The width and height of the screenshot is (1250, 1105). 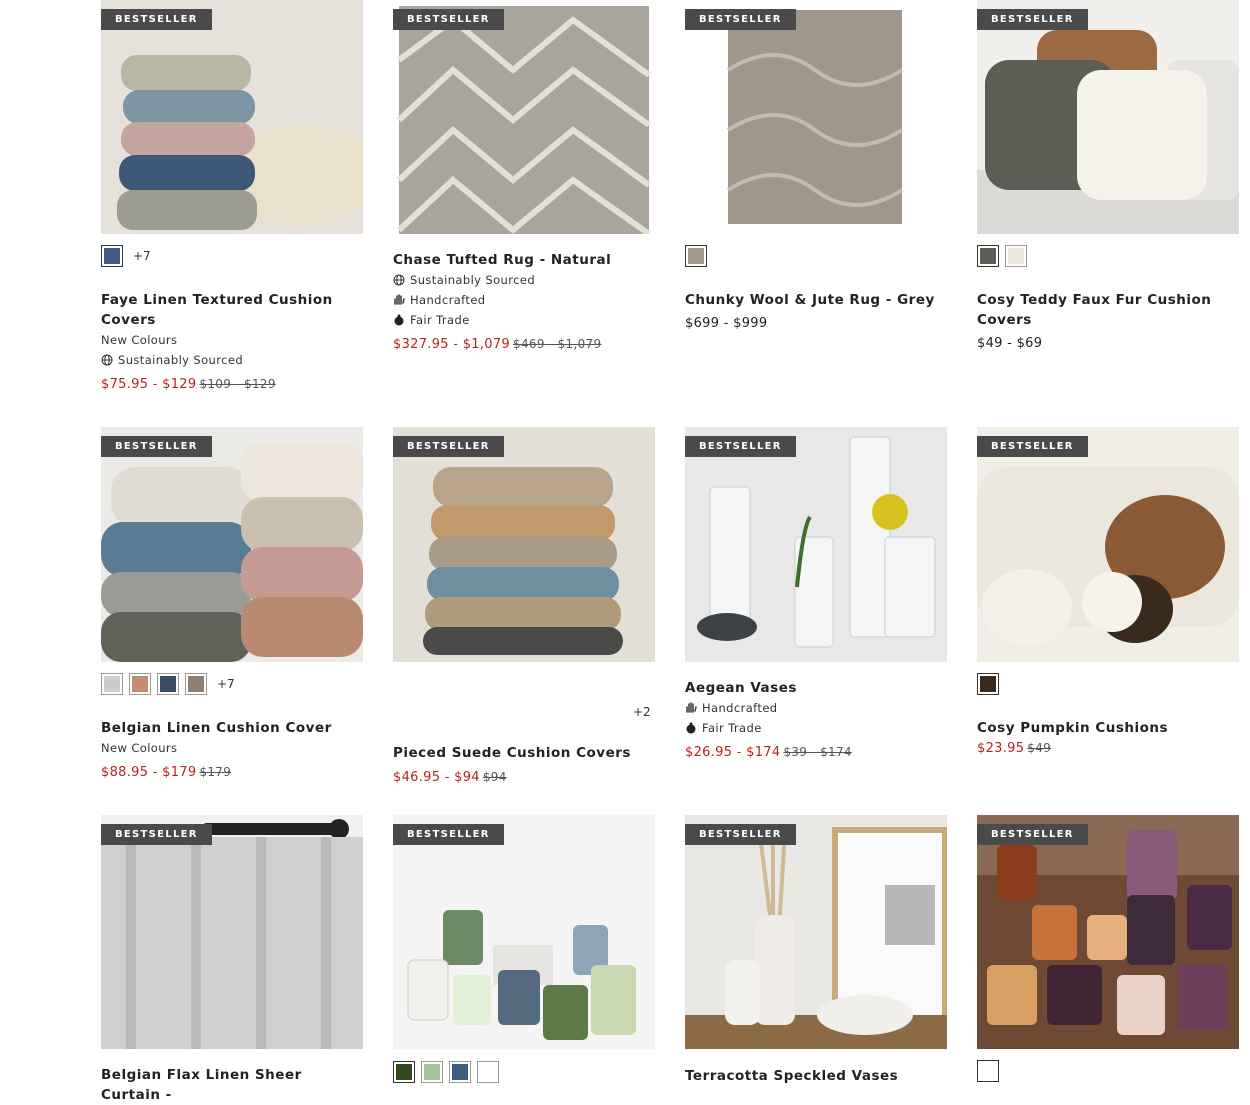 I want to click on price: $75.95 - $129 $109 - $129, so click(x=232, y=384).